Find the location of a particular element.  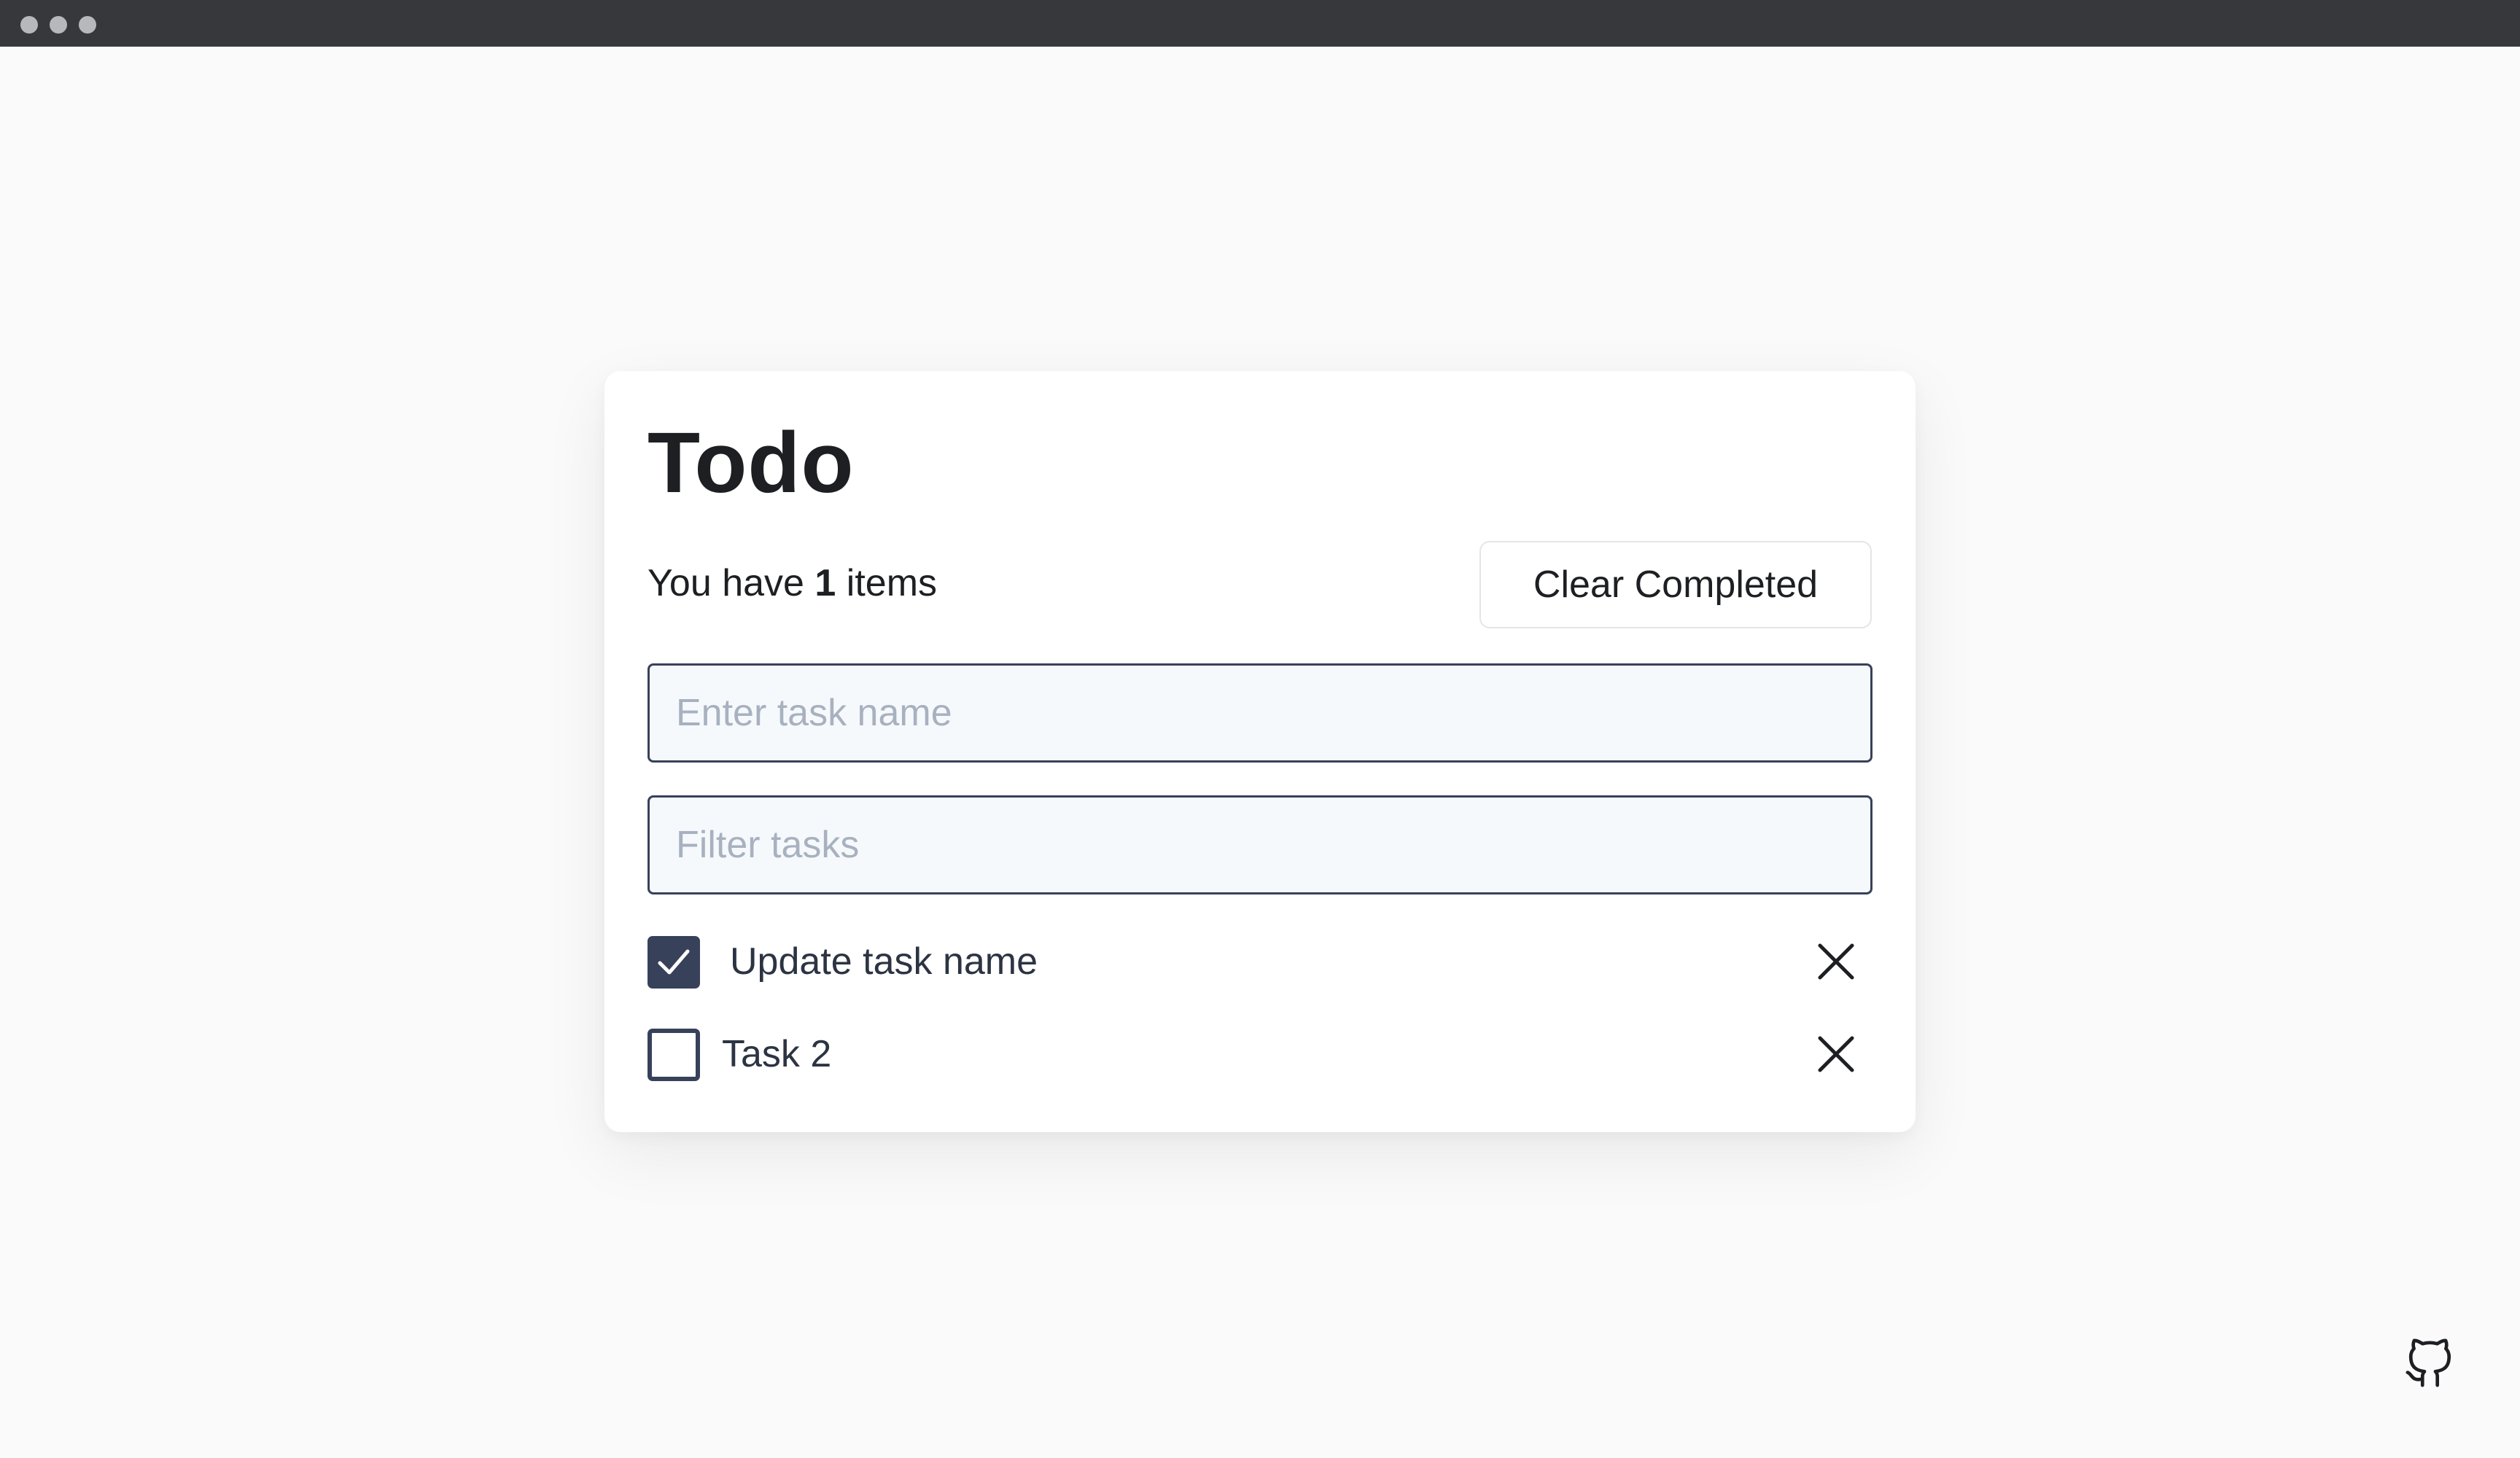

item-count-prefix: You have is located at coordinates (726, 583).